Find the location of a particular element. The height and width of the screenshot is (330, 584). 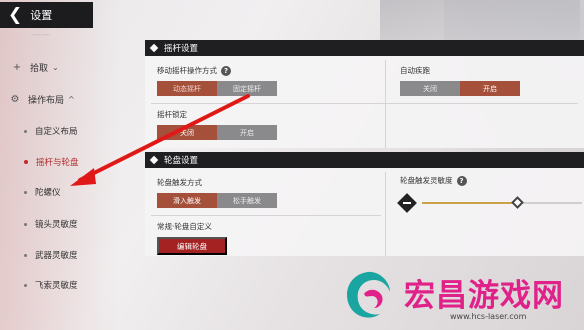

joystick-lock-toggle: 关闭 开启 is located at coordinates (217, 132).